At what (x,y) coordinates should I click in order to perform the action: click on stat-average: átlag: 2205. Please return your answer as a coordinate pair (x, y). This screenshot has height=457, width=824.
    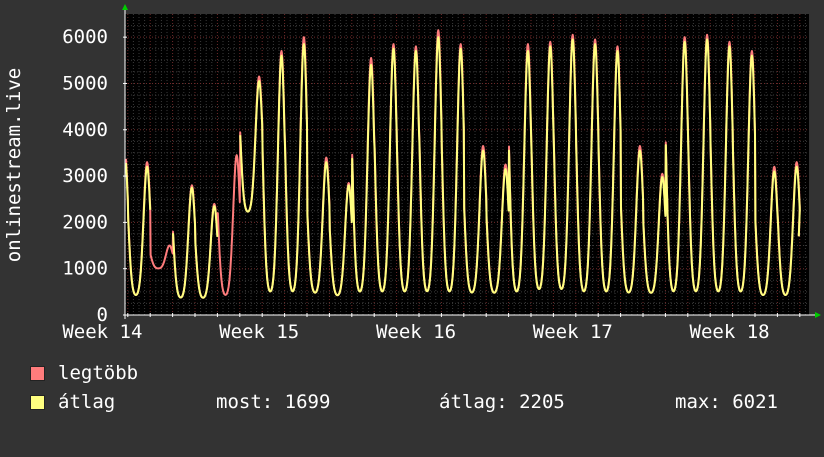
    Looking at the image, I should click on (502, 402).